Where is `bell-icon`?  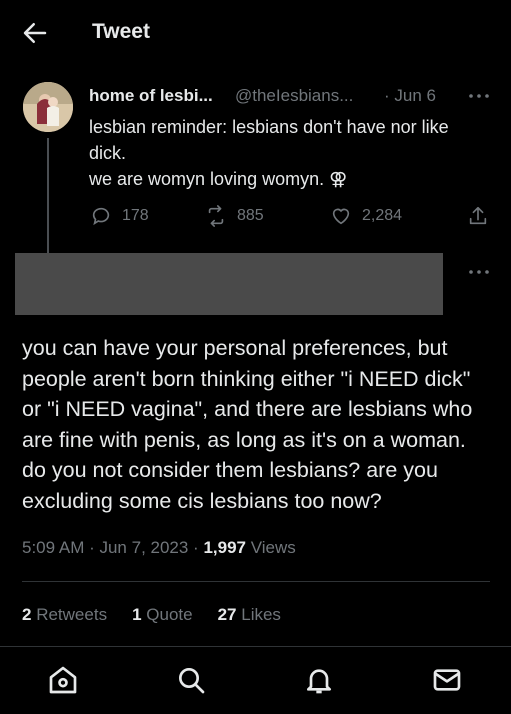
bell-icon is located at coordinates (319, 681).